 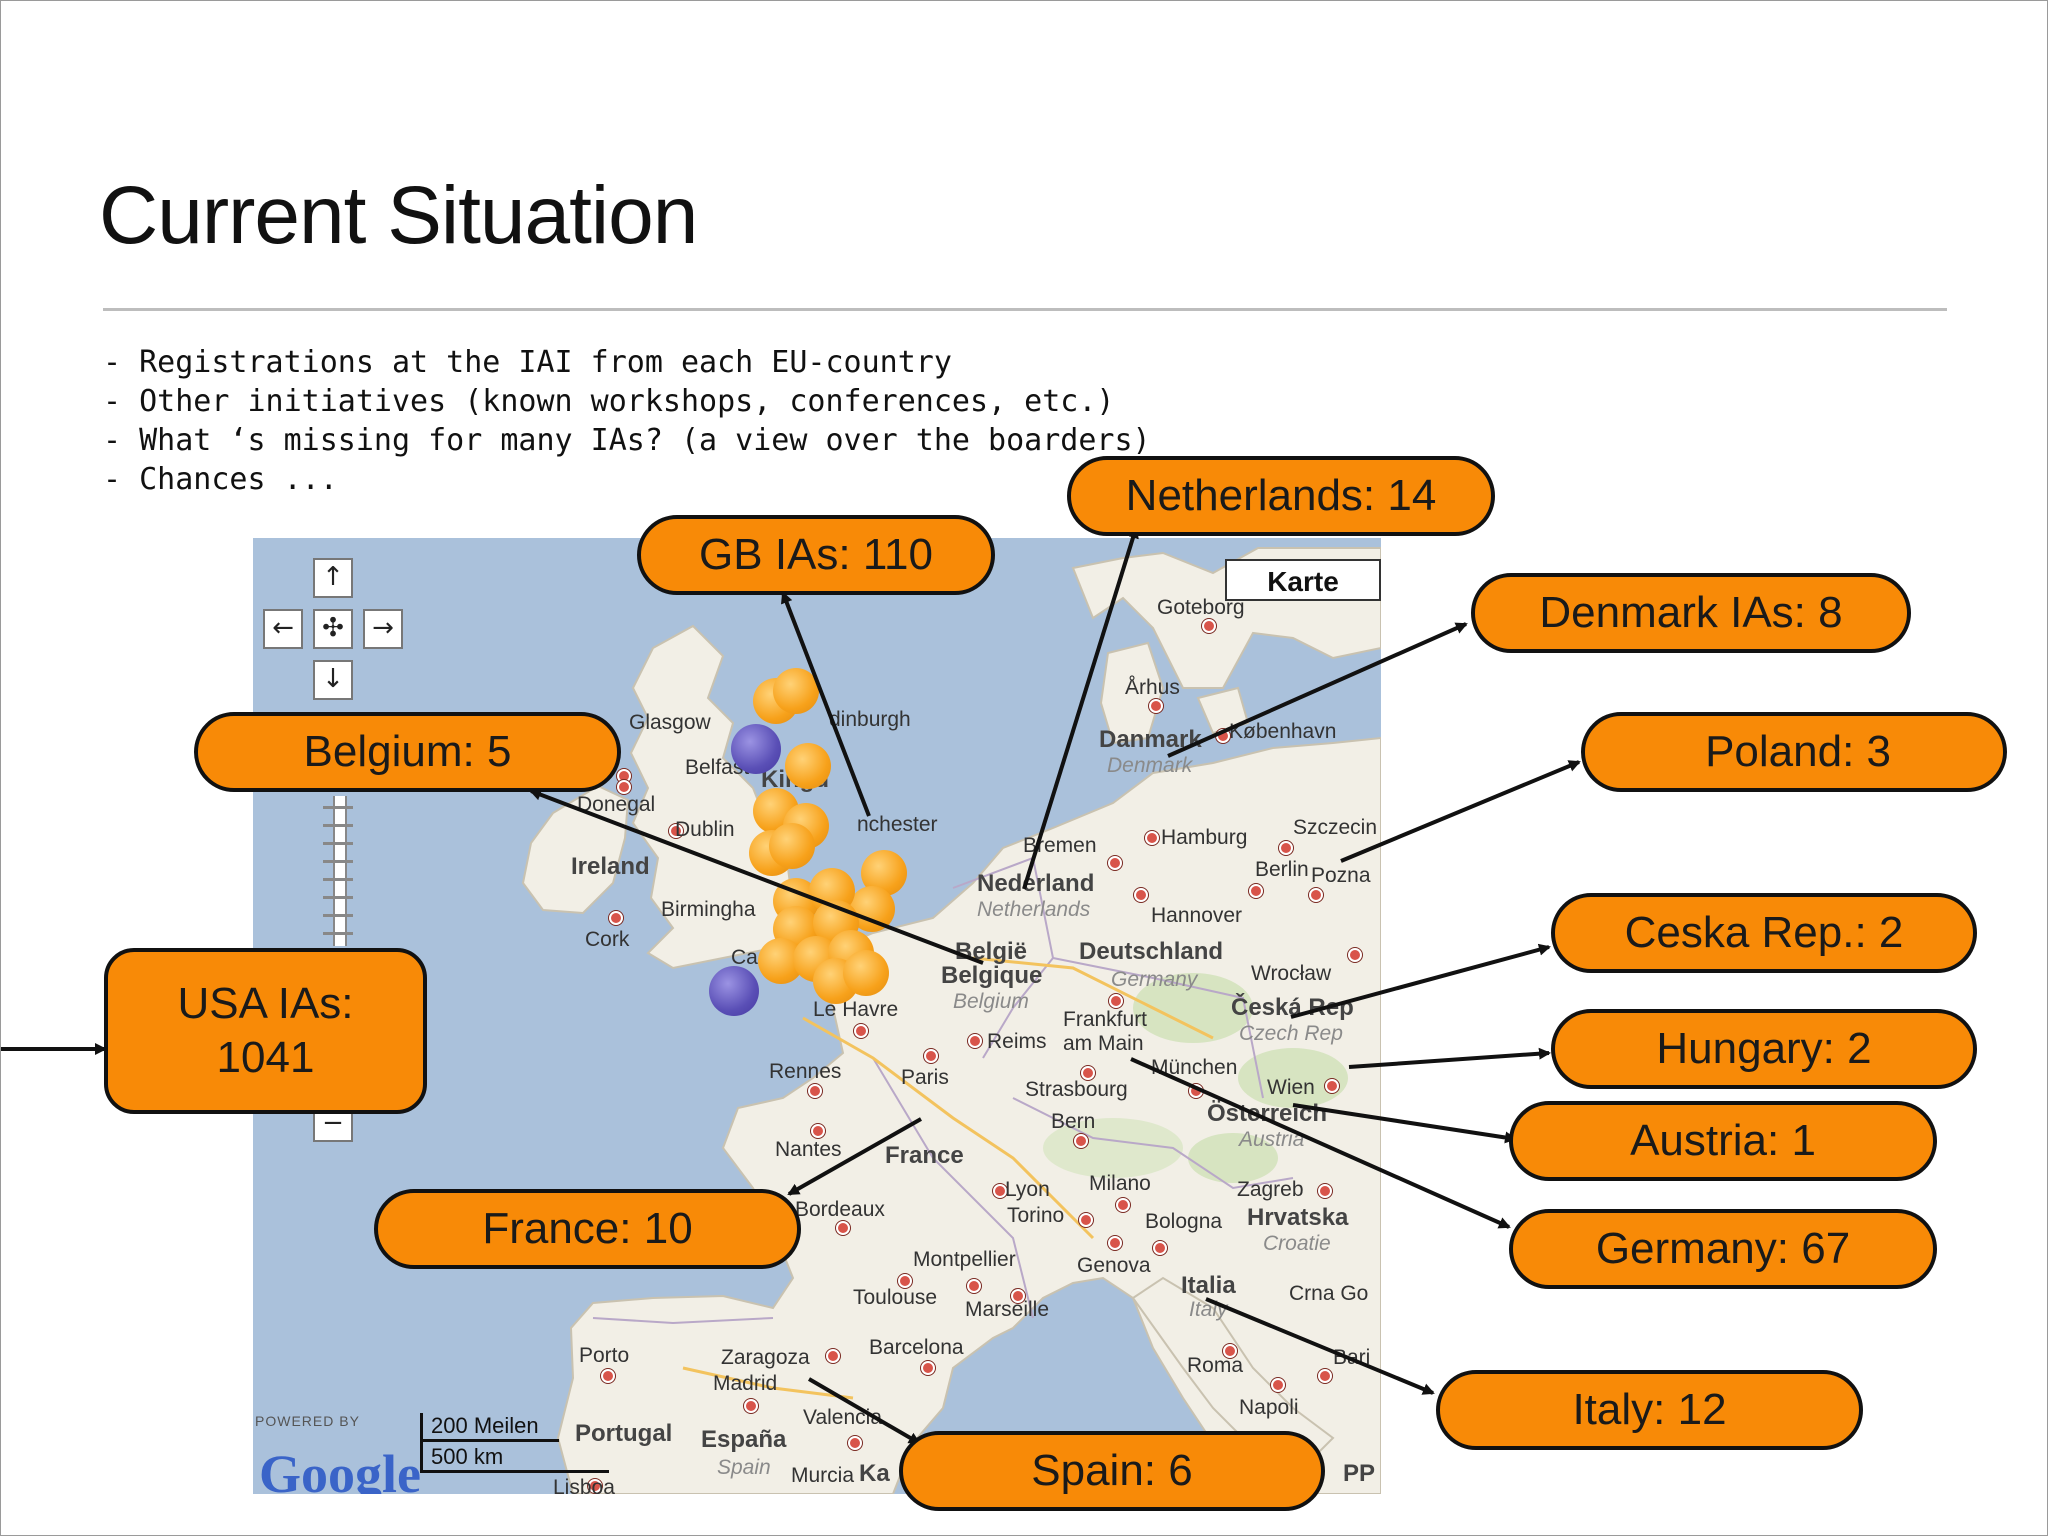 What do you see at coordinates (864, 1411) in the screenshot?
I see `arrow-spain` at bounding box center [864, 1411].